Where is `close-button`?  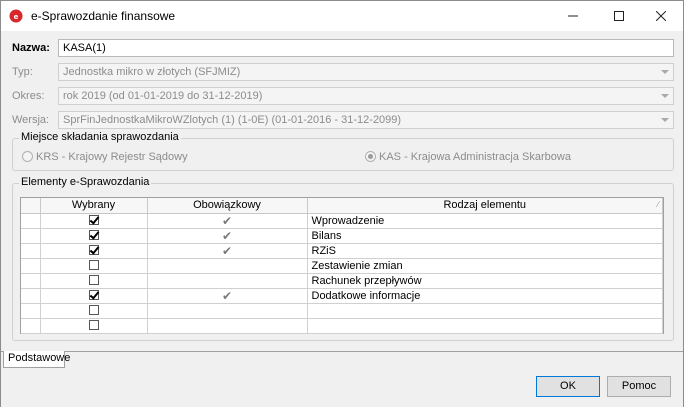 close-button is located at coordinates (661, 16).